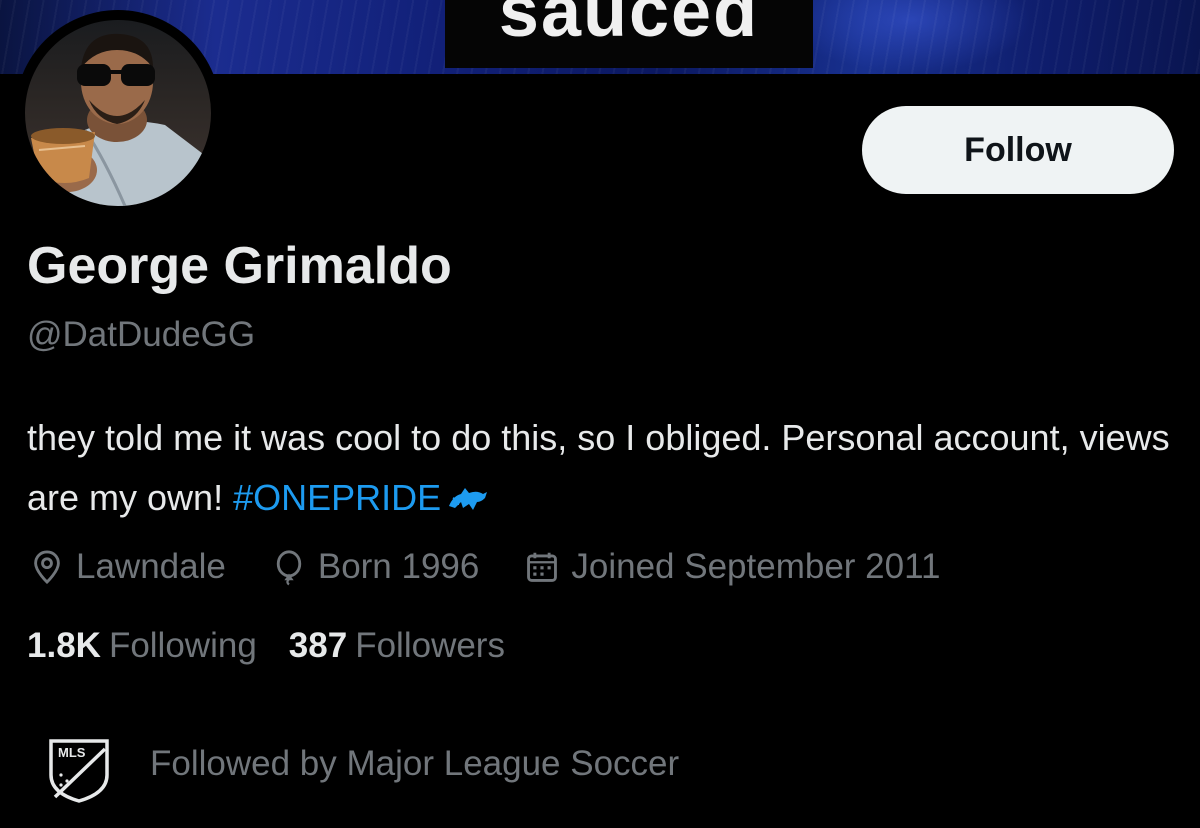  What do you see at coordinates (64, 645) in the screenshot?
I see `following-count: 1.8K` at bounding box center [64, 645].